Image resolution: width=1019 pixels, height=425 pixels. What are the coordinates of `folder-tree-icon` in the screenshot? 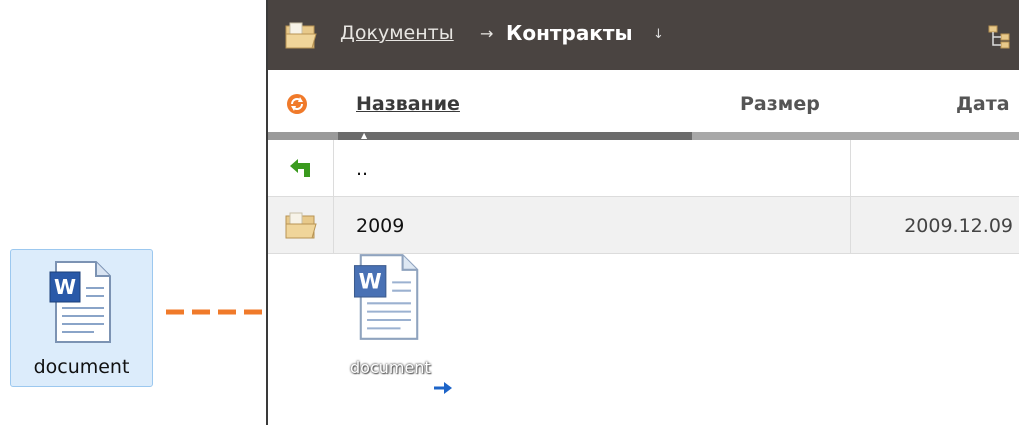 It's located at (1000, 39).